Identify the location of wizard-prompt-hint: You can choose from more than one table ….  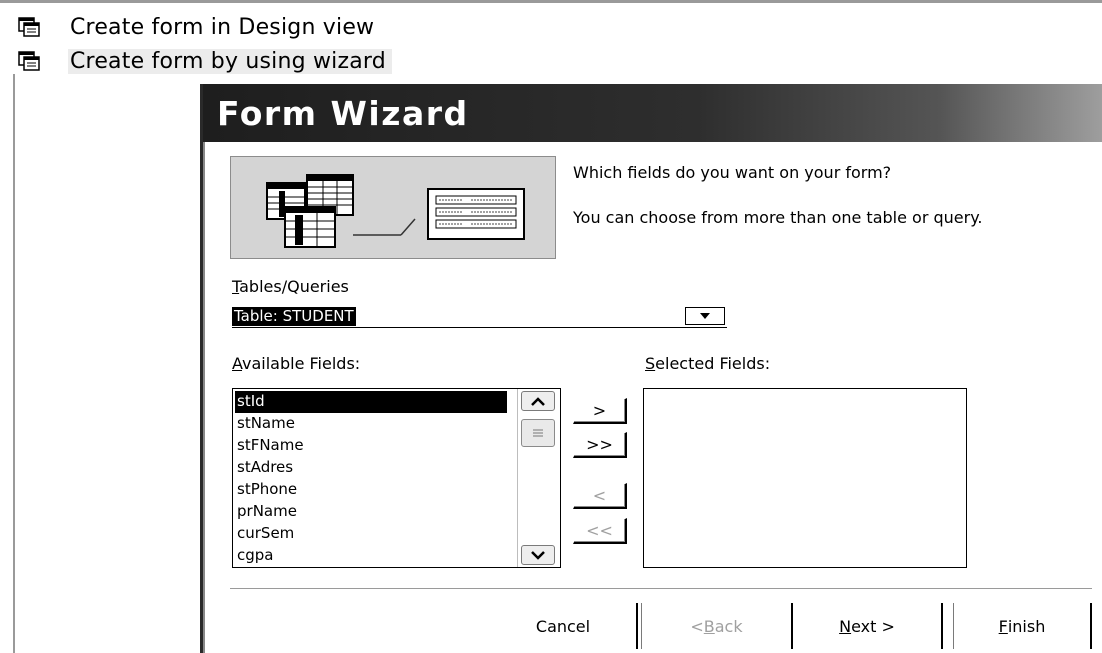
(778, 217).